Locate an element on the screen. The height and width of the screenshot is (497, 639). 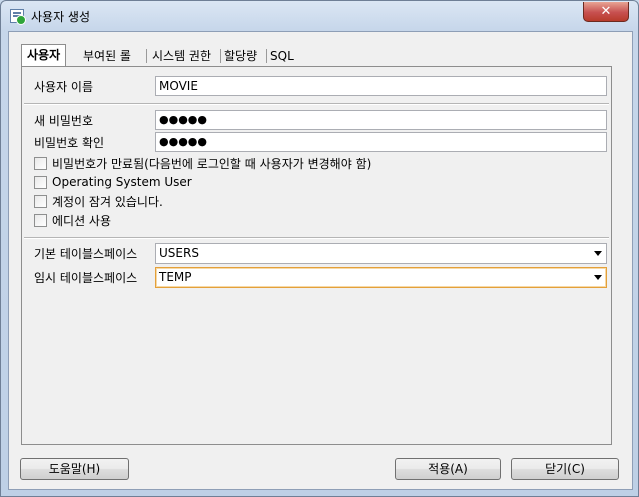
password-expired-checkbox: 비밀번호가 만료됨(다음번에 로그인할 때 사용자가 변경해야 함) is located at coordinates (202, 163).